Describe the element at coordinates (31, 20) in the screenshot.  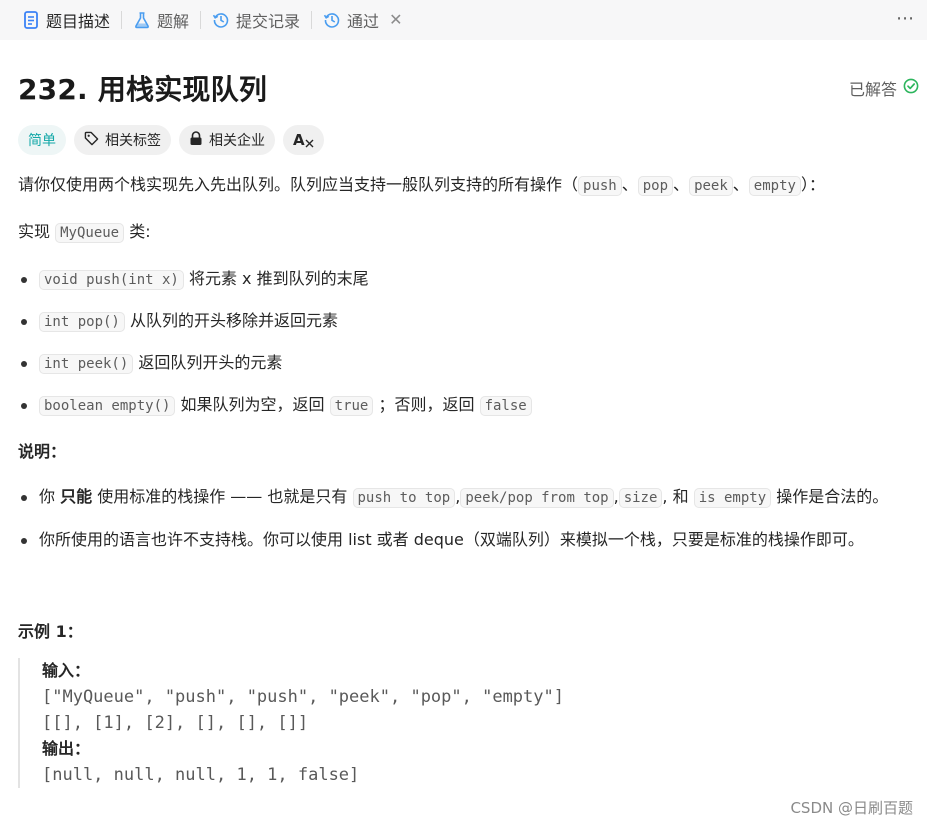
I see `description-icon` at that location.